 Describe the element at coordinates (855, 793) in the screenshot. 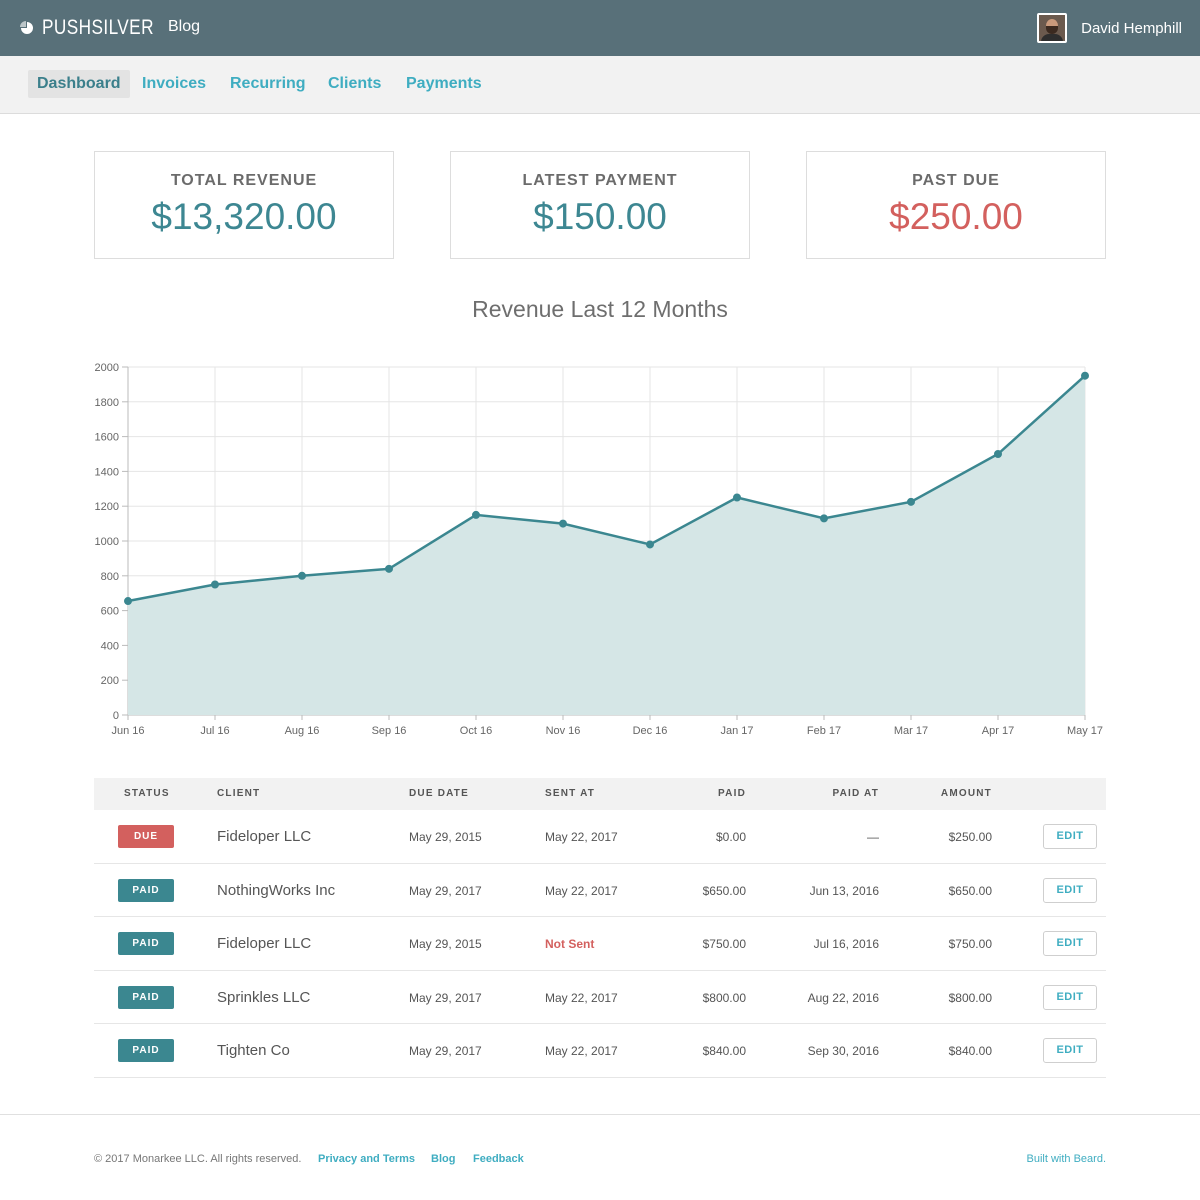

I see `th-paid-at: PAID AT` at that location.